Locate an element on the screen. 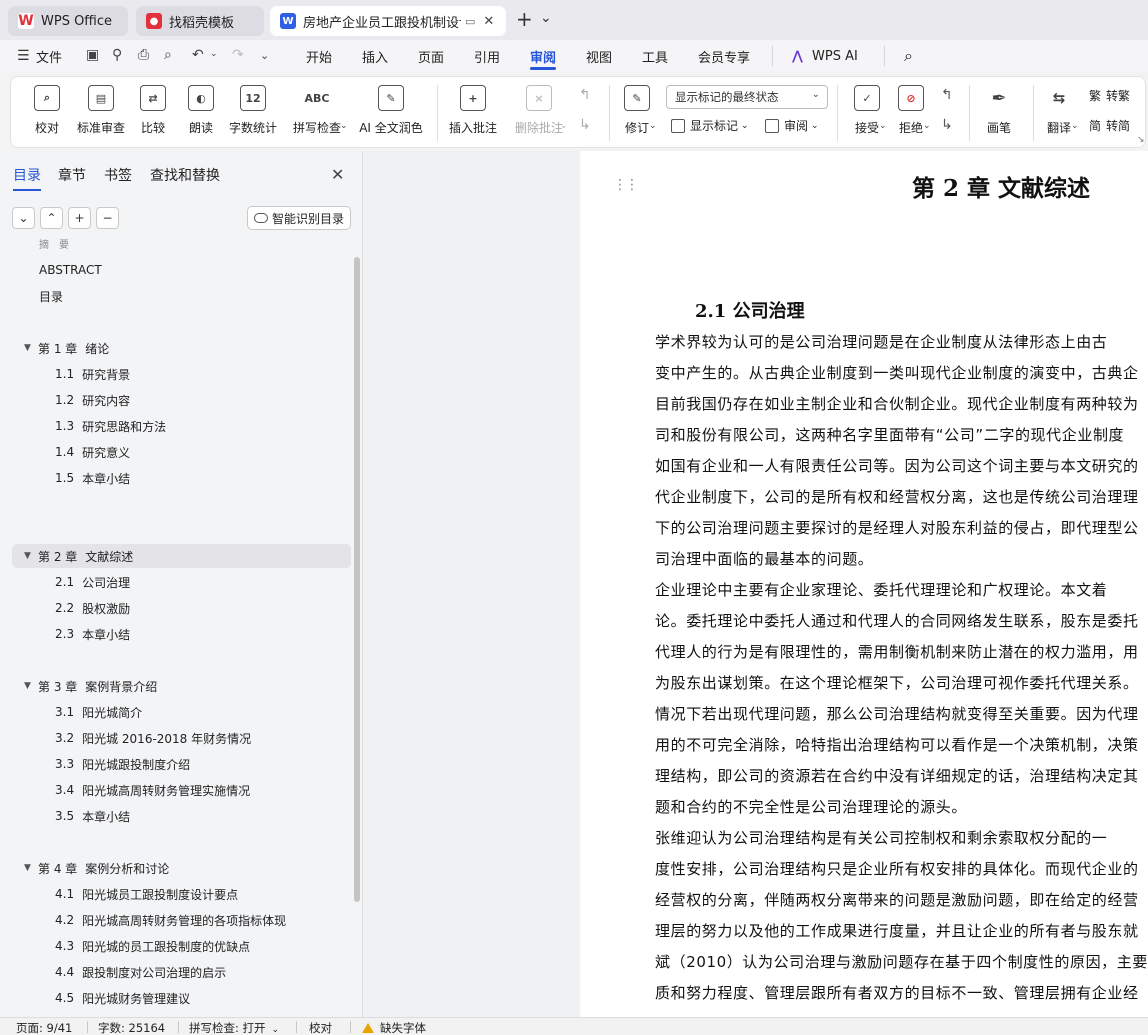 The height and width of the screenshot is (1035, 1148). toc-item: 3.5 本章小结 is located at coordinates (181, 816).